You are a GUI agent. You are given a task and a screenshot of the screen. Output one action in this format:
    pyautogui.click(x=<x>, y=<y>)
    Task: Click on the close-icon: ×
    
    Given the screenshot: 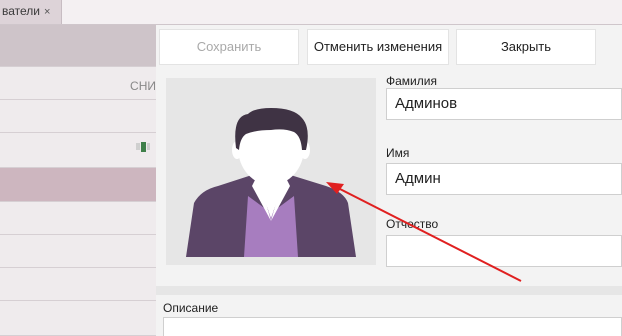 What is the action you would take?
    pyautogui.click(x=47, y=12)
    